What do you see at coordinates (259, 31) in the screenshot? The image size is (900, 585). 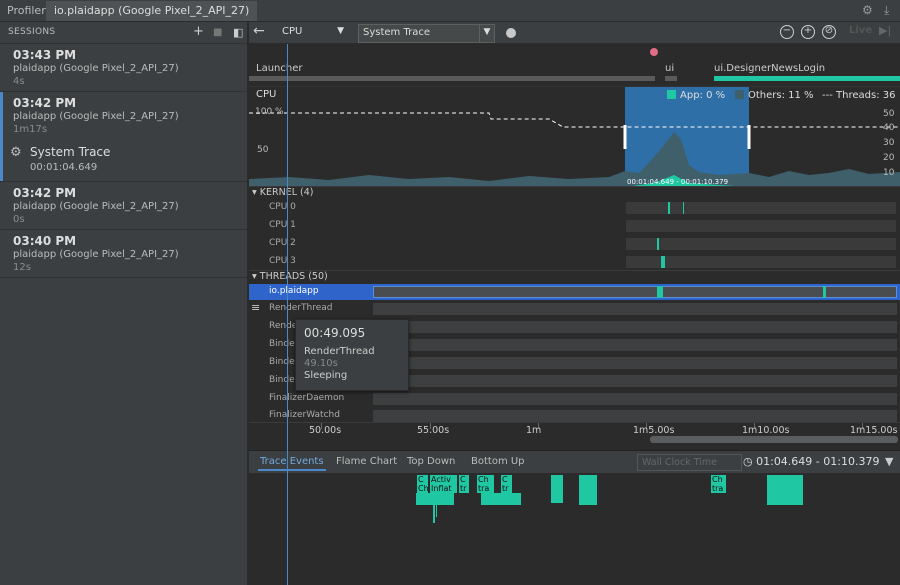 I see `back-arrow-icon: ←` at bounding box center [259, 31].